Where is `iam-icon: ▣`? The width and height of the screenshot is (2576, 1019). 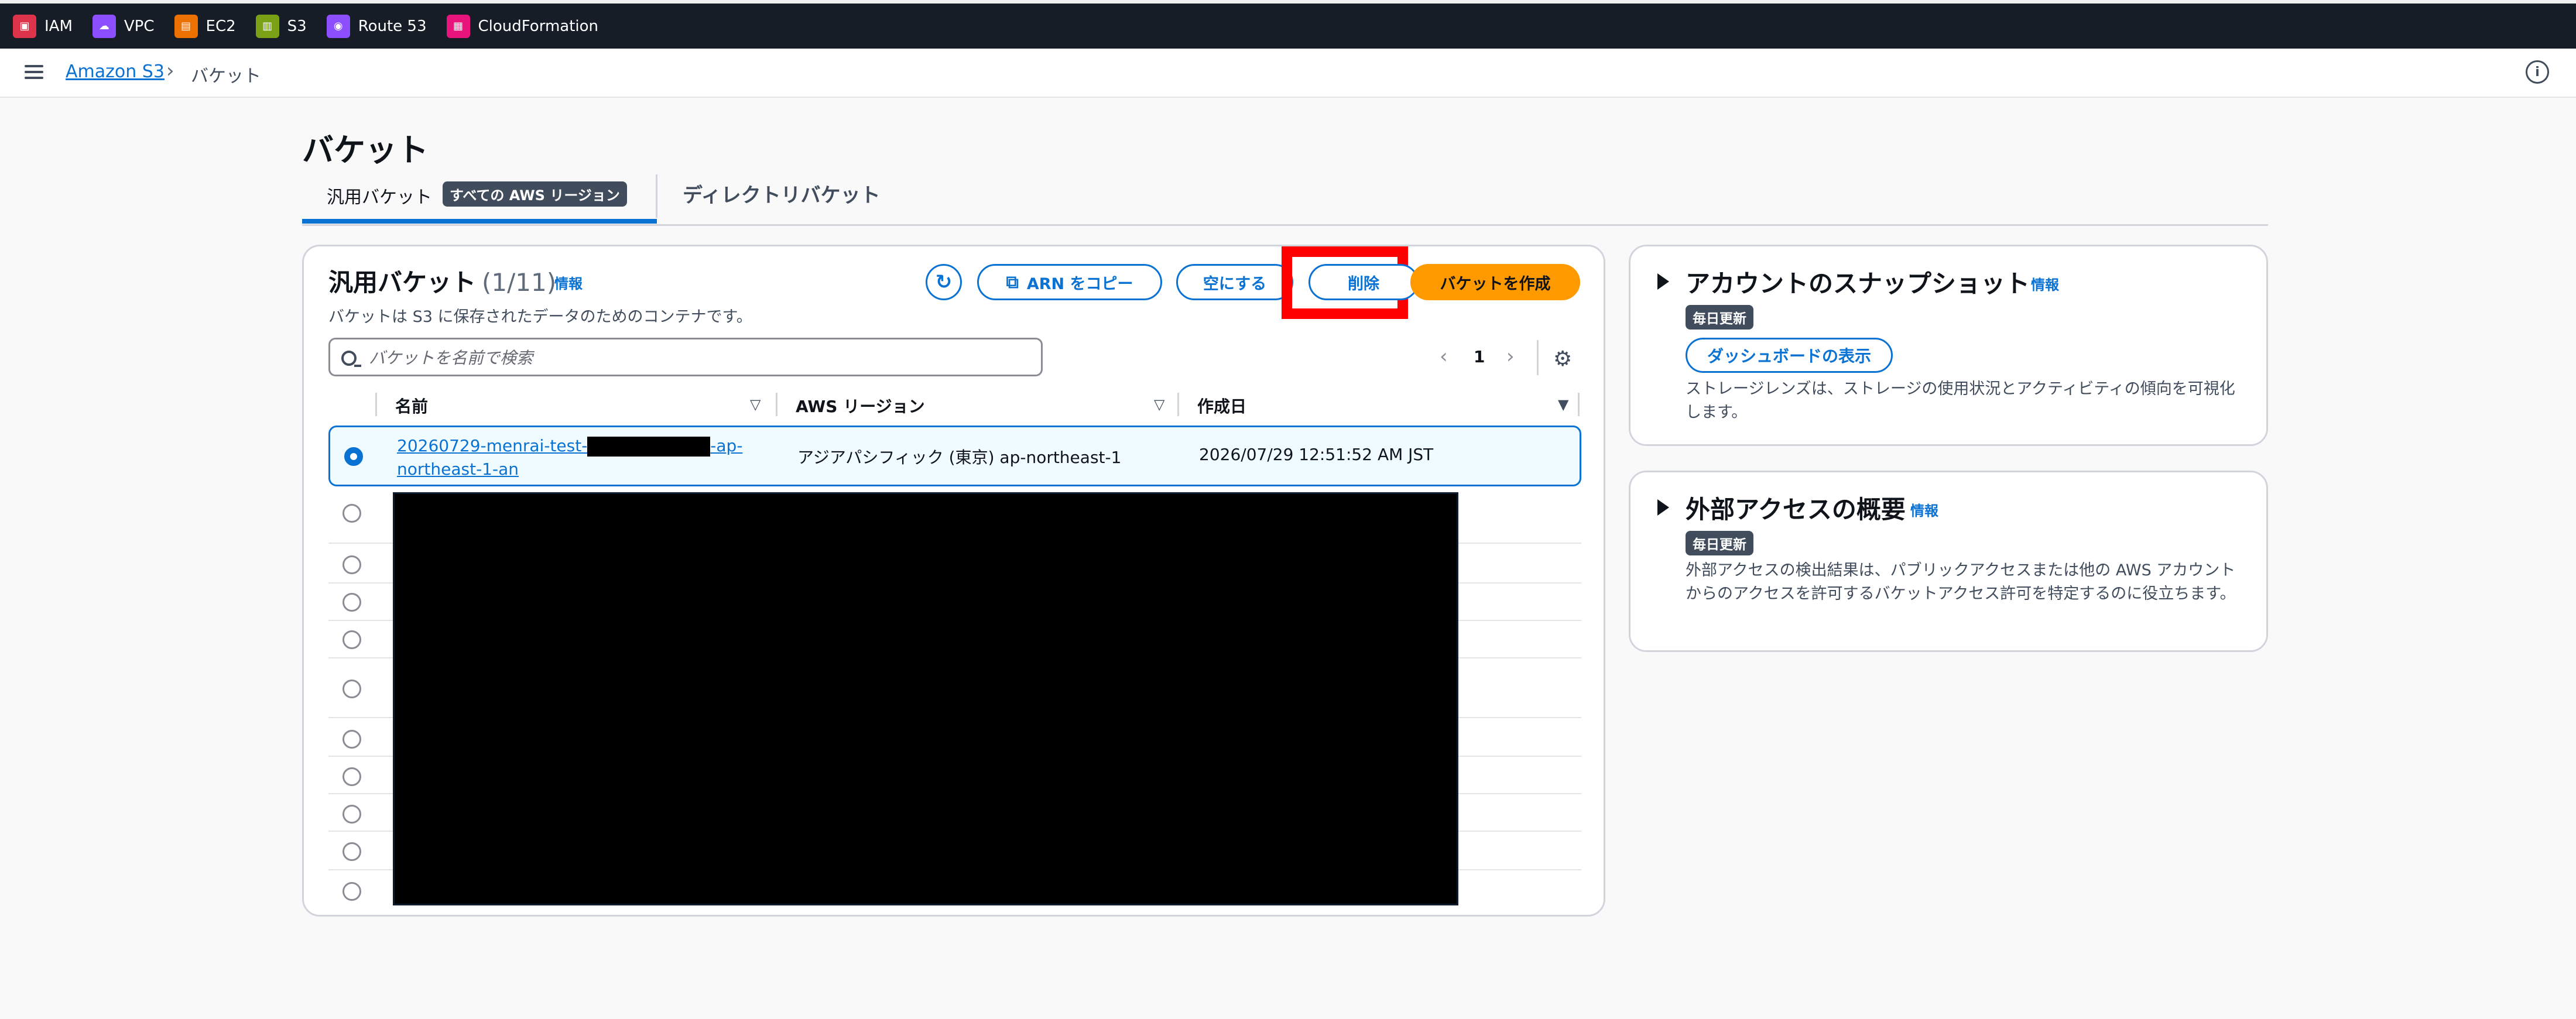
iam-icon: ▣ is located at coordinates (24, 26).